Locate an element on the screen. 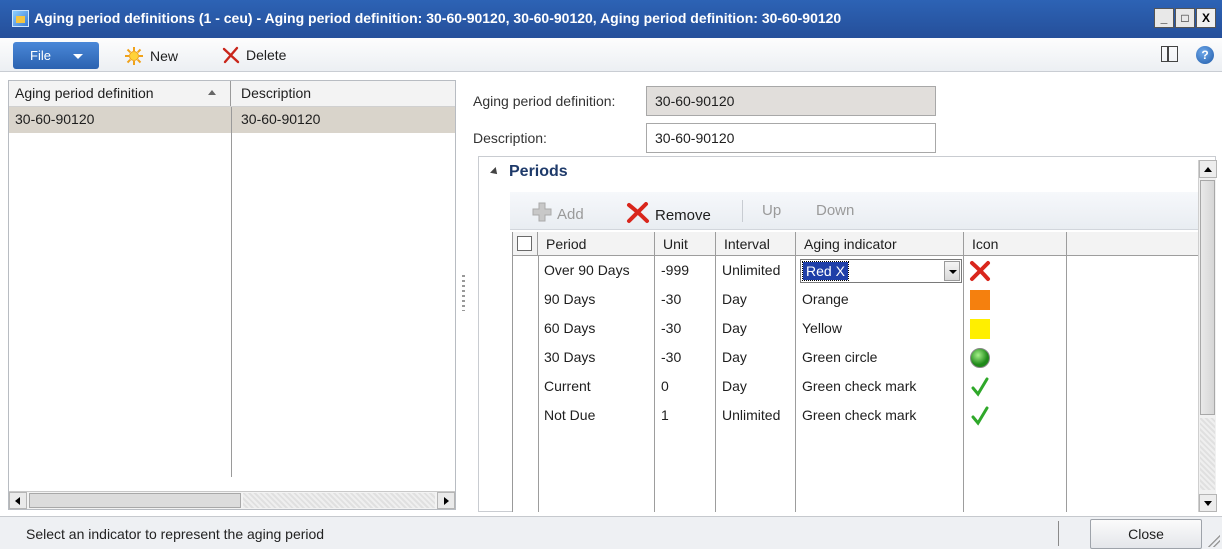 The width and height of the screenshot is (1222, 549). resize-grip-icon is located at coordinates (1214, 541).